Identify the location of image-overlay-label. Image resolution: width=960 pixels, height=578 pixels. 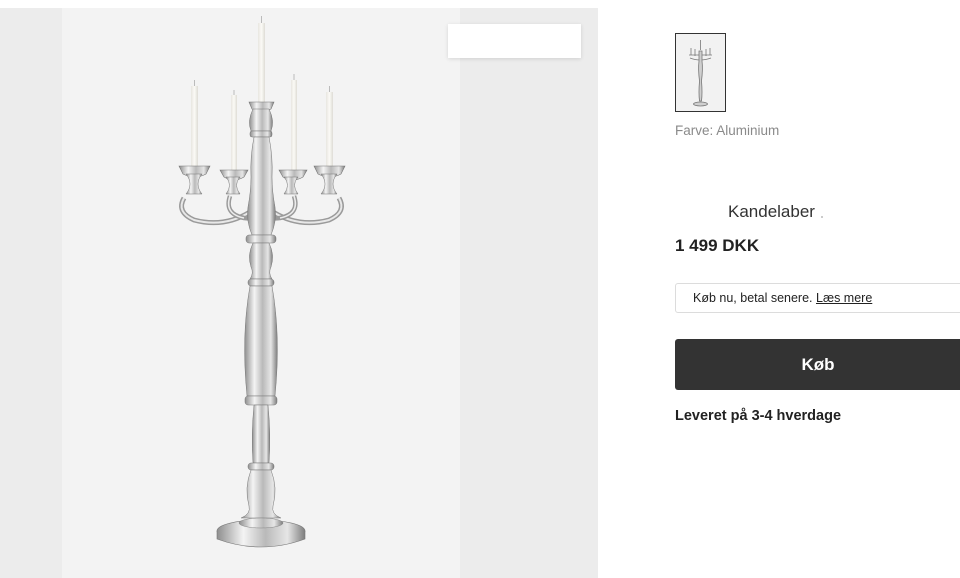
(514, 41).